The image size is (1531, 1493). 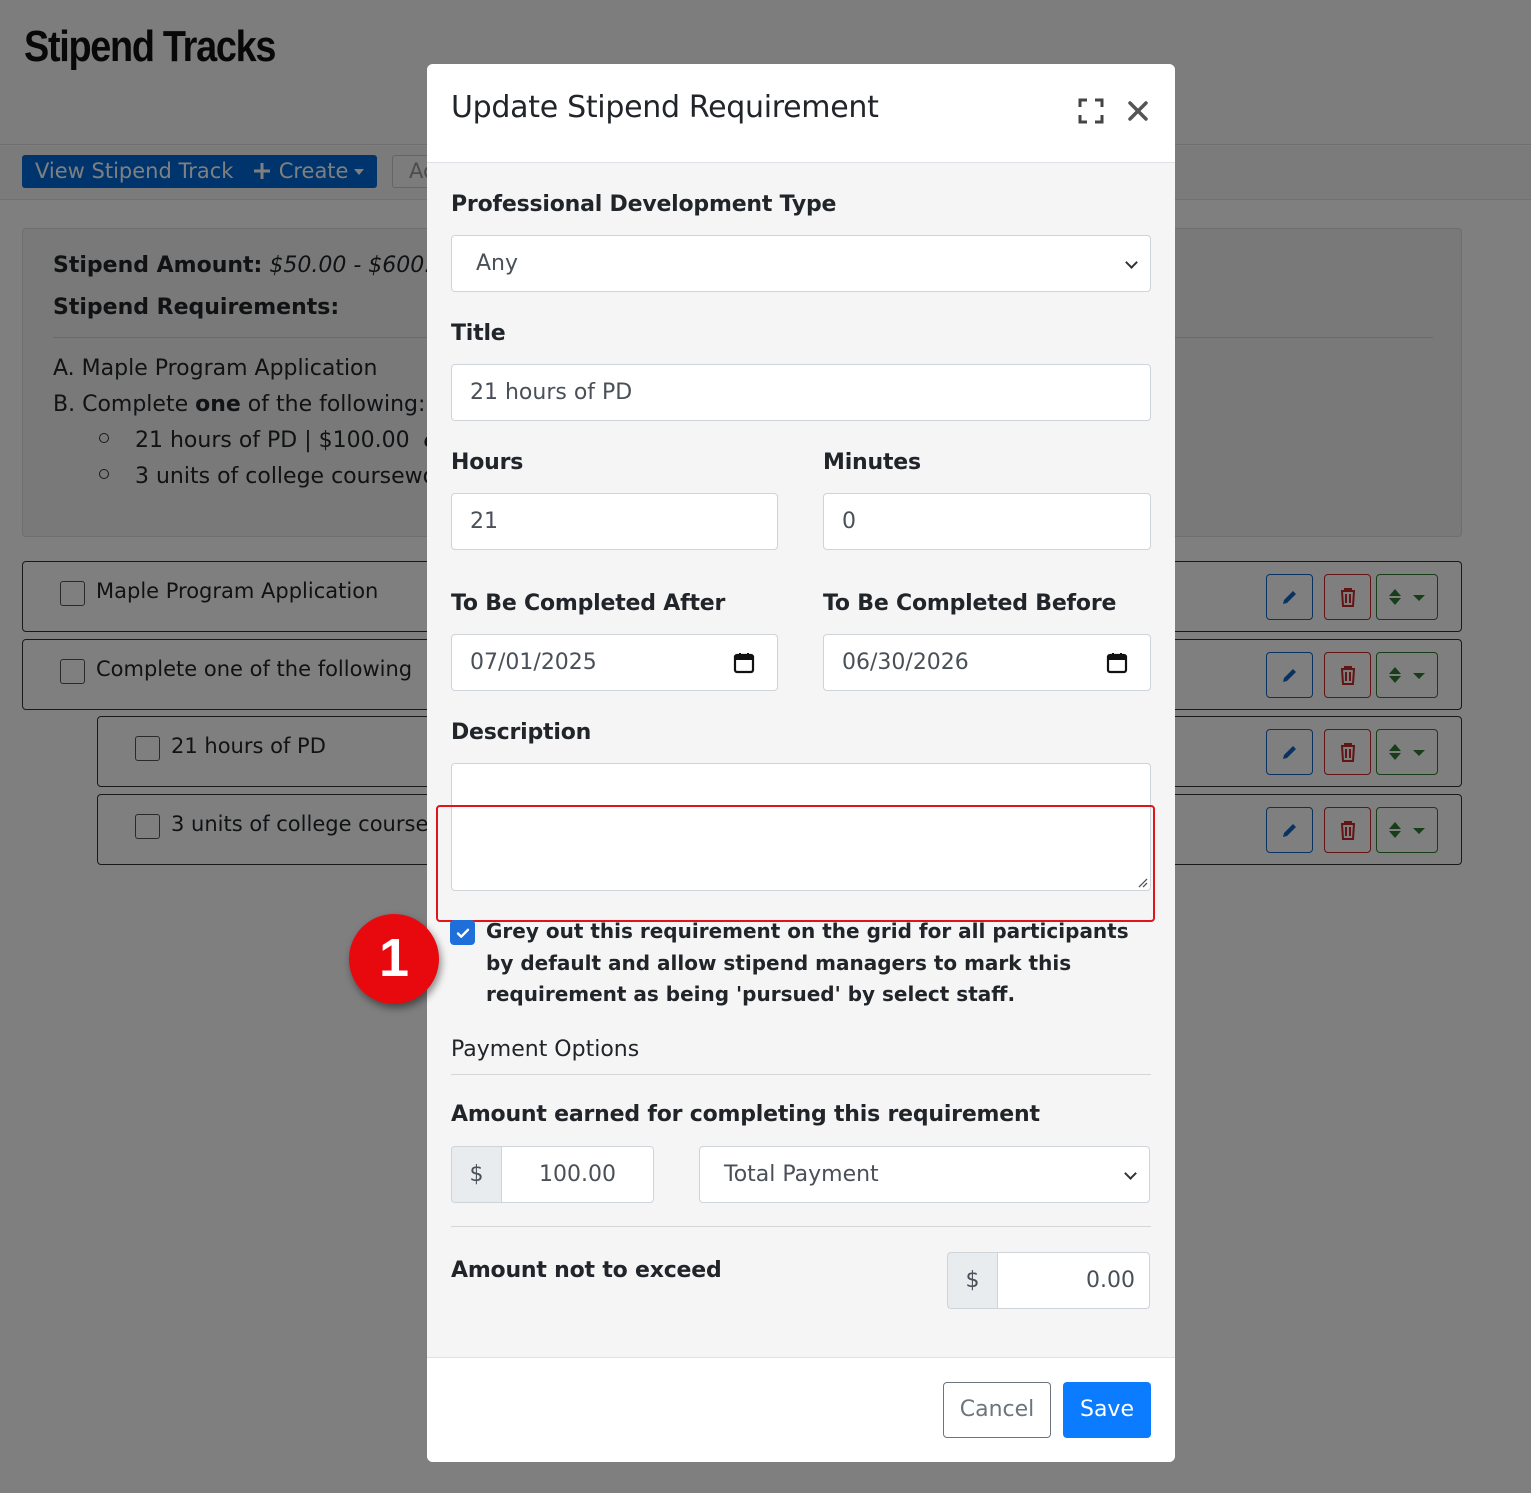 What do you see at coordinates (577, 1174) in the screenshot?
I see `amount-earned-input: 100.00` at bounding box center [577, 1174].